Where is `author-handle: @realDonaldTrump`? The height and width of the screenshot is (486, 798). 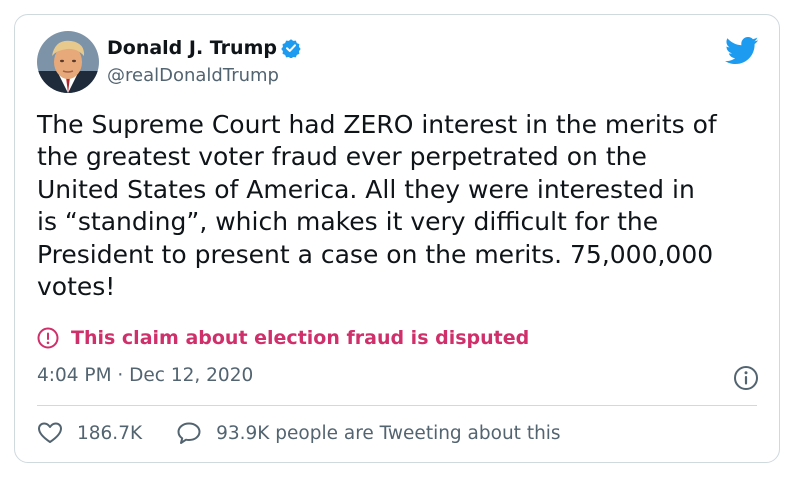 author-handle: @realDonaldTrump is located at coordinates (193, 75).